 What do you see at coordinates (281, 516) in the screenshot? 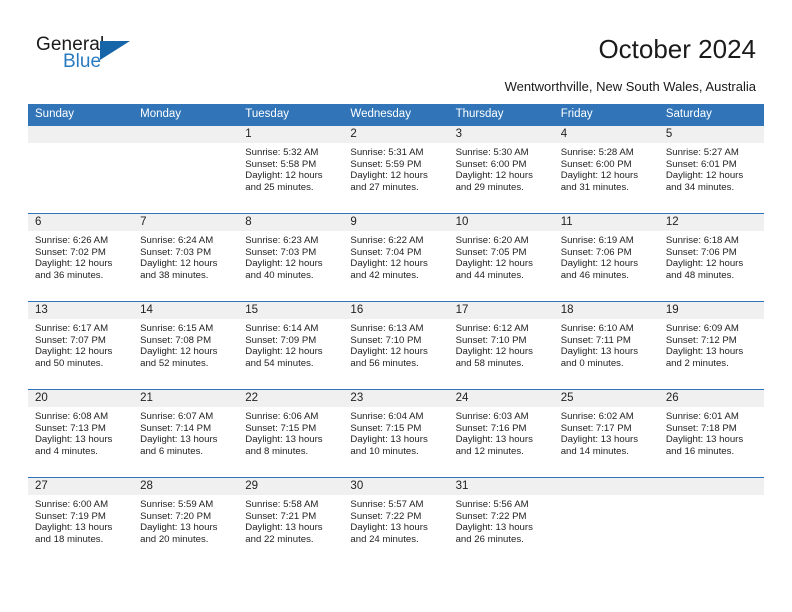
I see `sunset-text: Sunset: 7:21 PM` at bounding box center [281, 516].